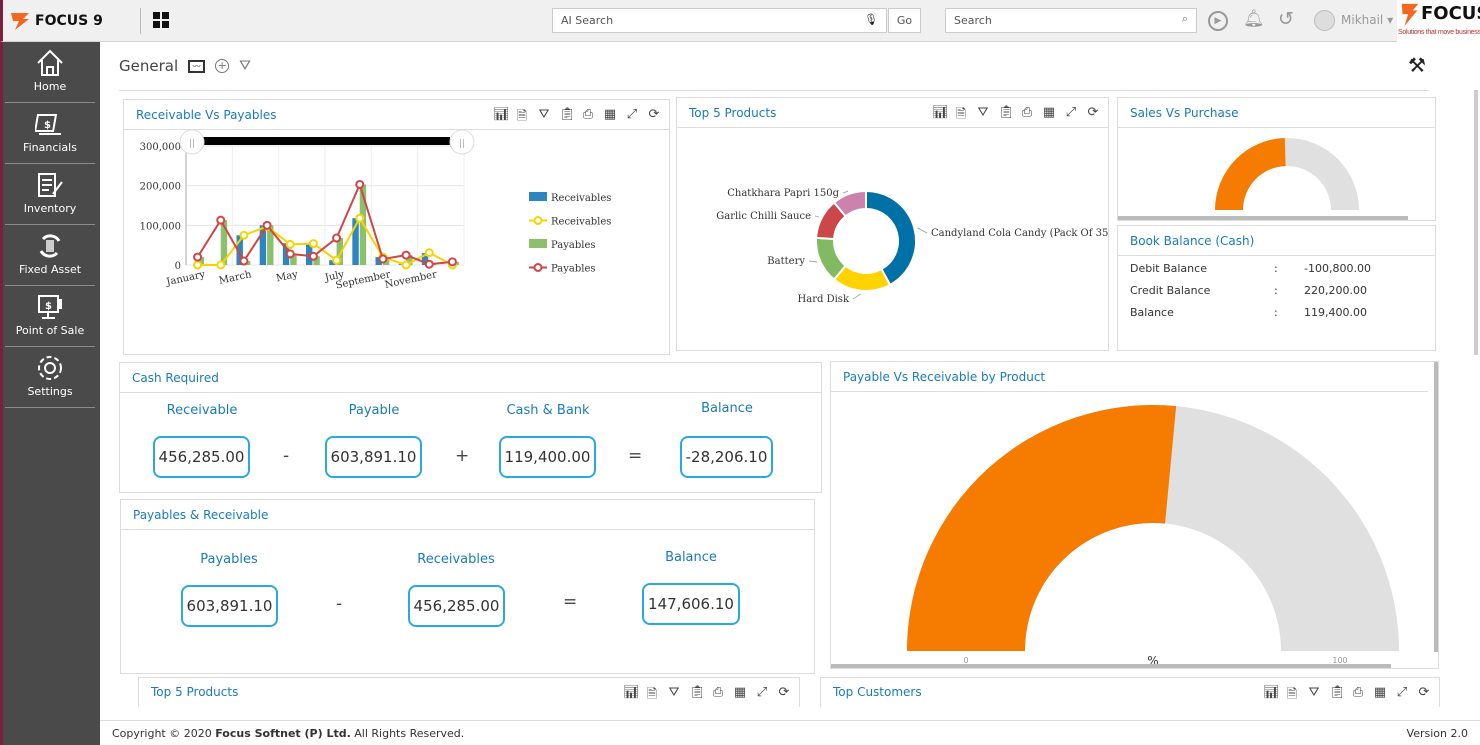 The width and height of the screenshot is (1480, 745). I want to click on sidebar-item-inventory: Inventory, so click(50, 194).